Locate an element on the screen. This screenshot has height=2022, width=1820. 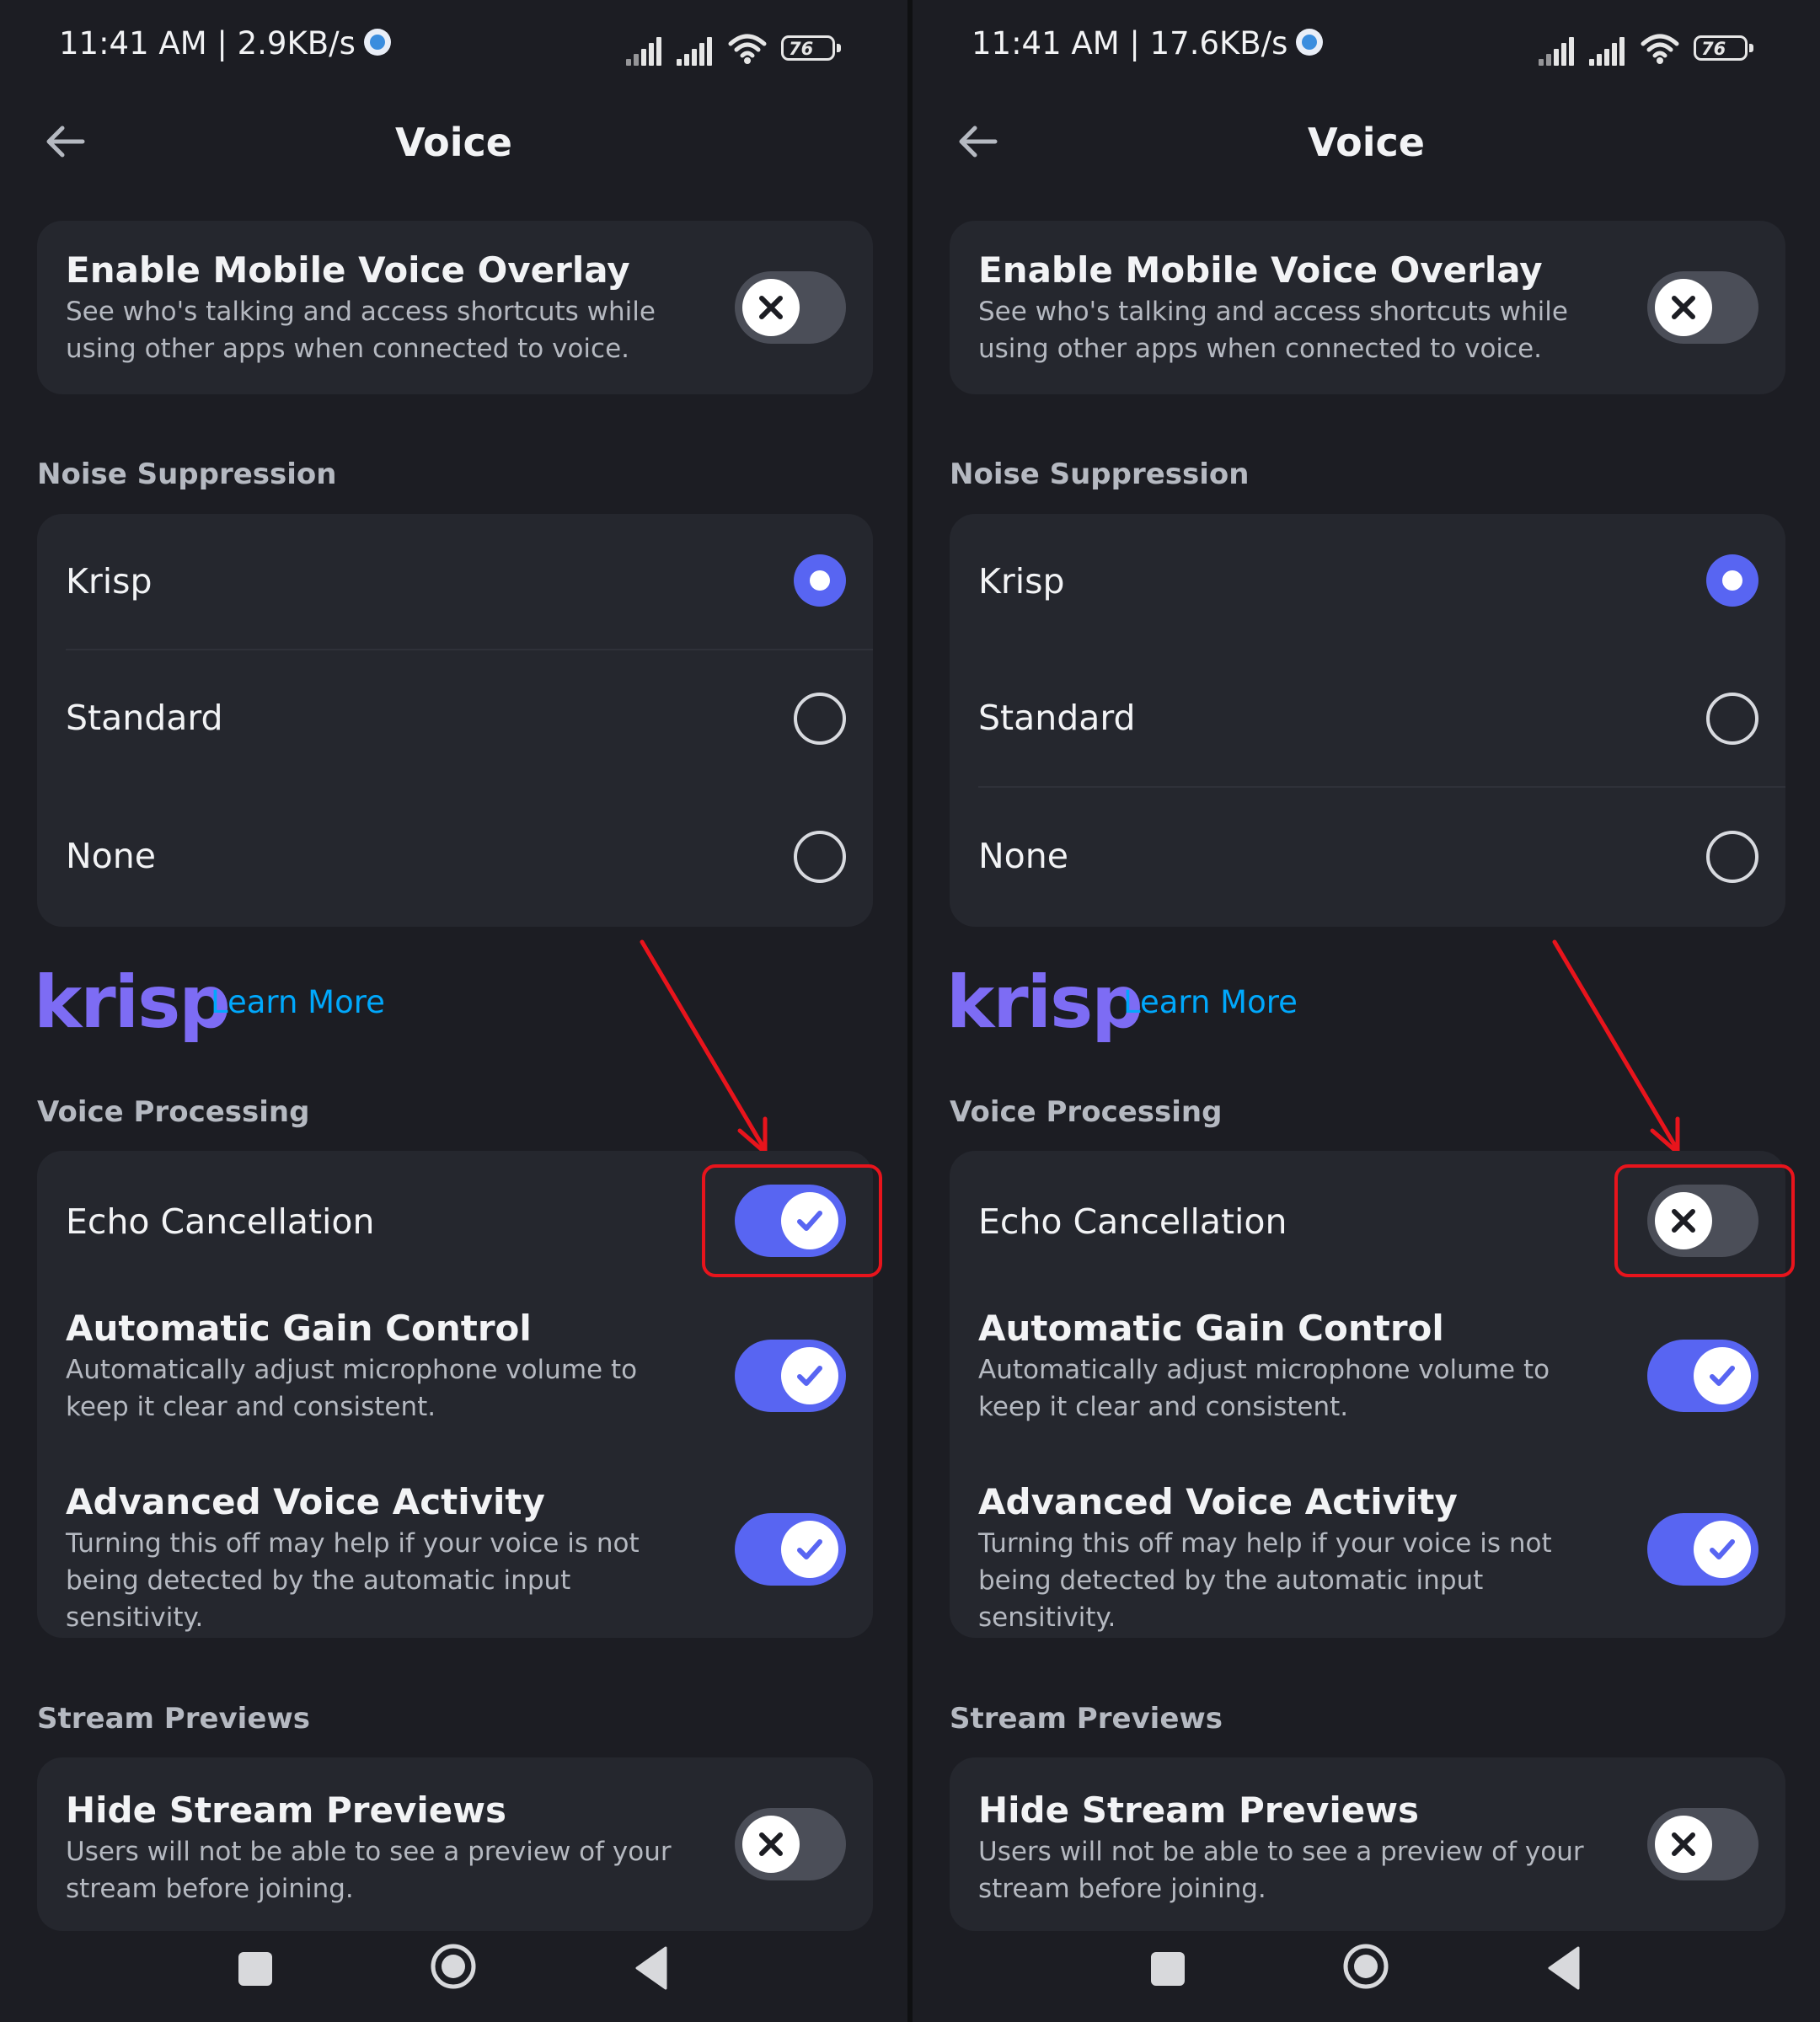
echo-title: Echo Cancellation is located at coordinates (220, 1221).